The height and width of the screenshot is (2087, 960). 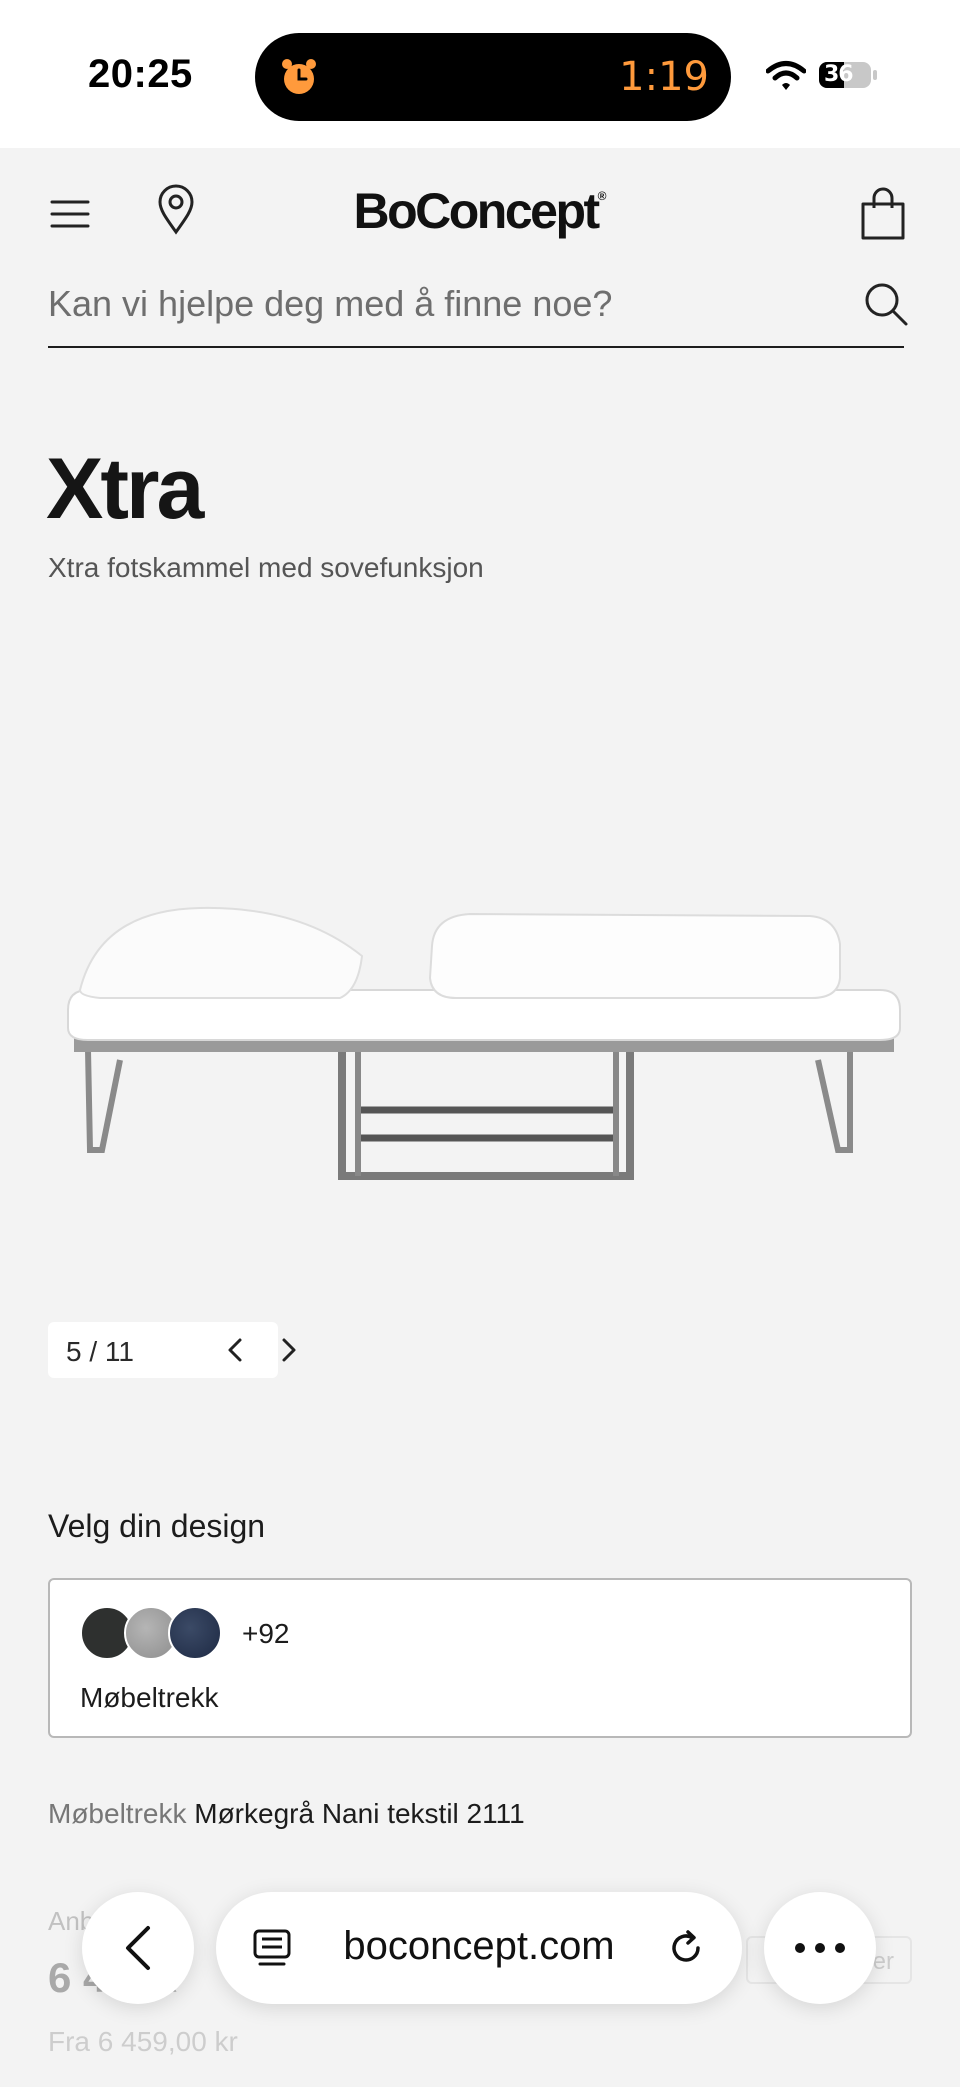 I want to click on boconcept-logo: BoConcept®, so click(x=480, y=211).